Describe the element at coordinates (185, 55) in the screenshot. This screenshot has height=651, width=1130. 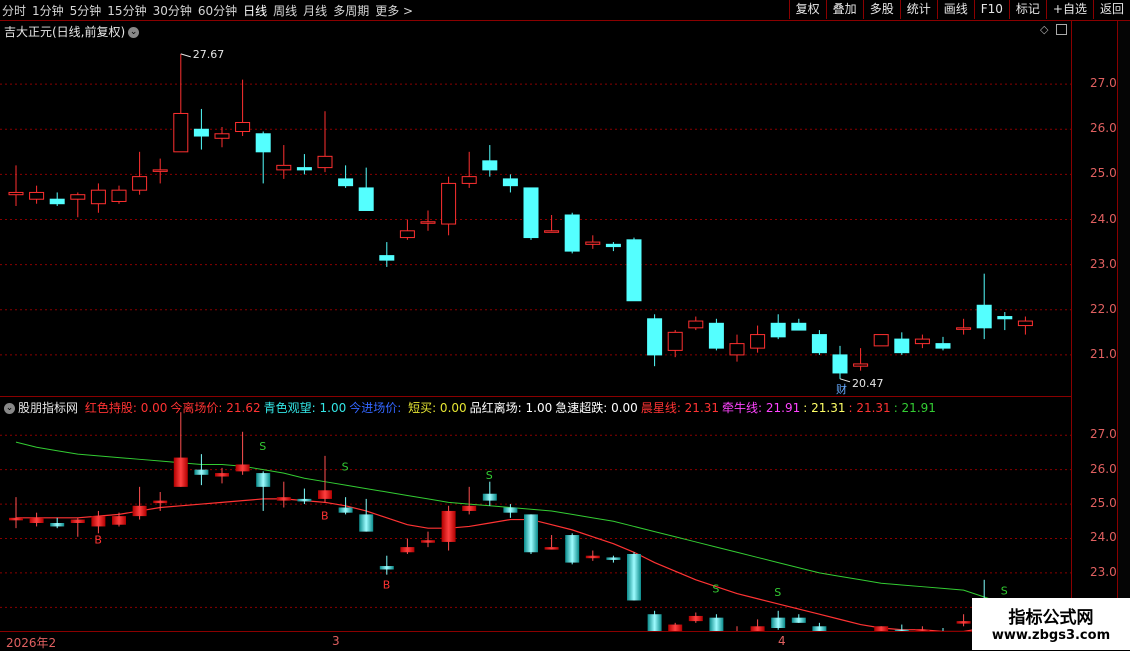
I see `high-price-pointer` at that location.